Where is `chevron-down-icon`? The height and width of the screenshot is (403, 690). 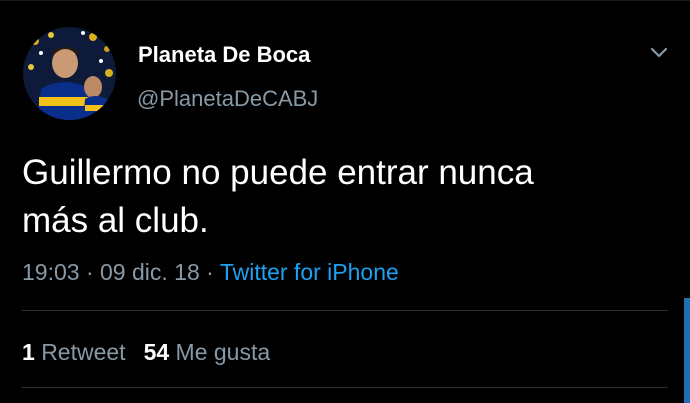
chevron-down-icon is located at coordinates (659, 53).